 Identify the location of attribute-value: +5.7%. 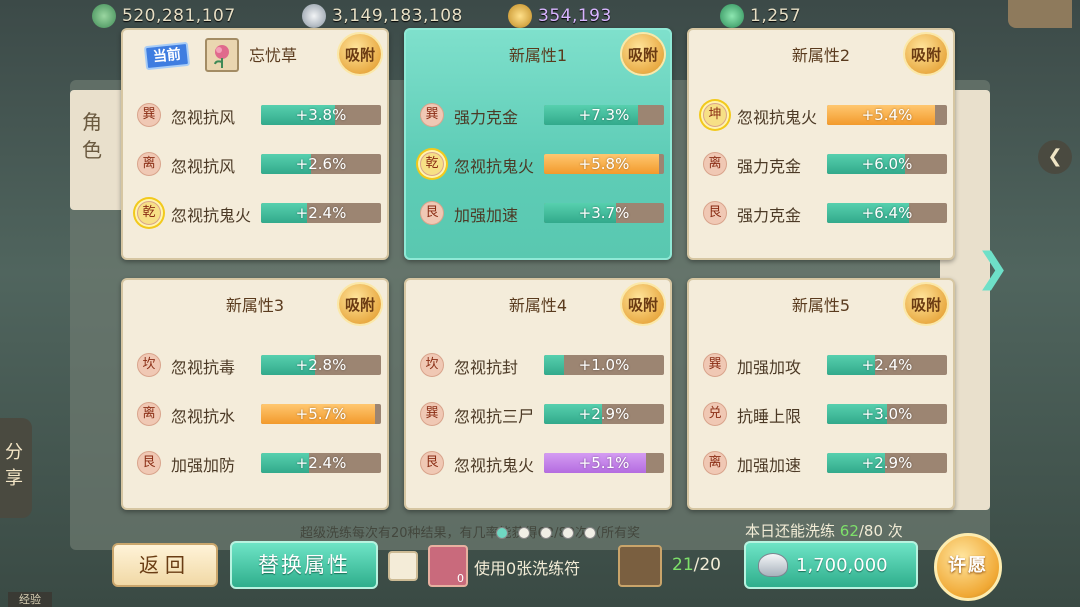
(321, 414).